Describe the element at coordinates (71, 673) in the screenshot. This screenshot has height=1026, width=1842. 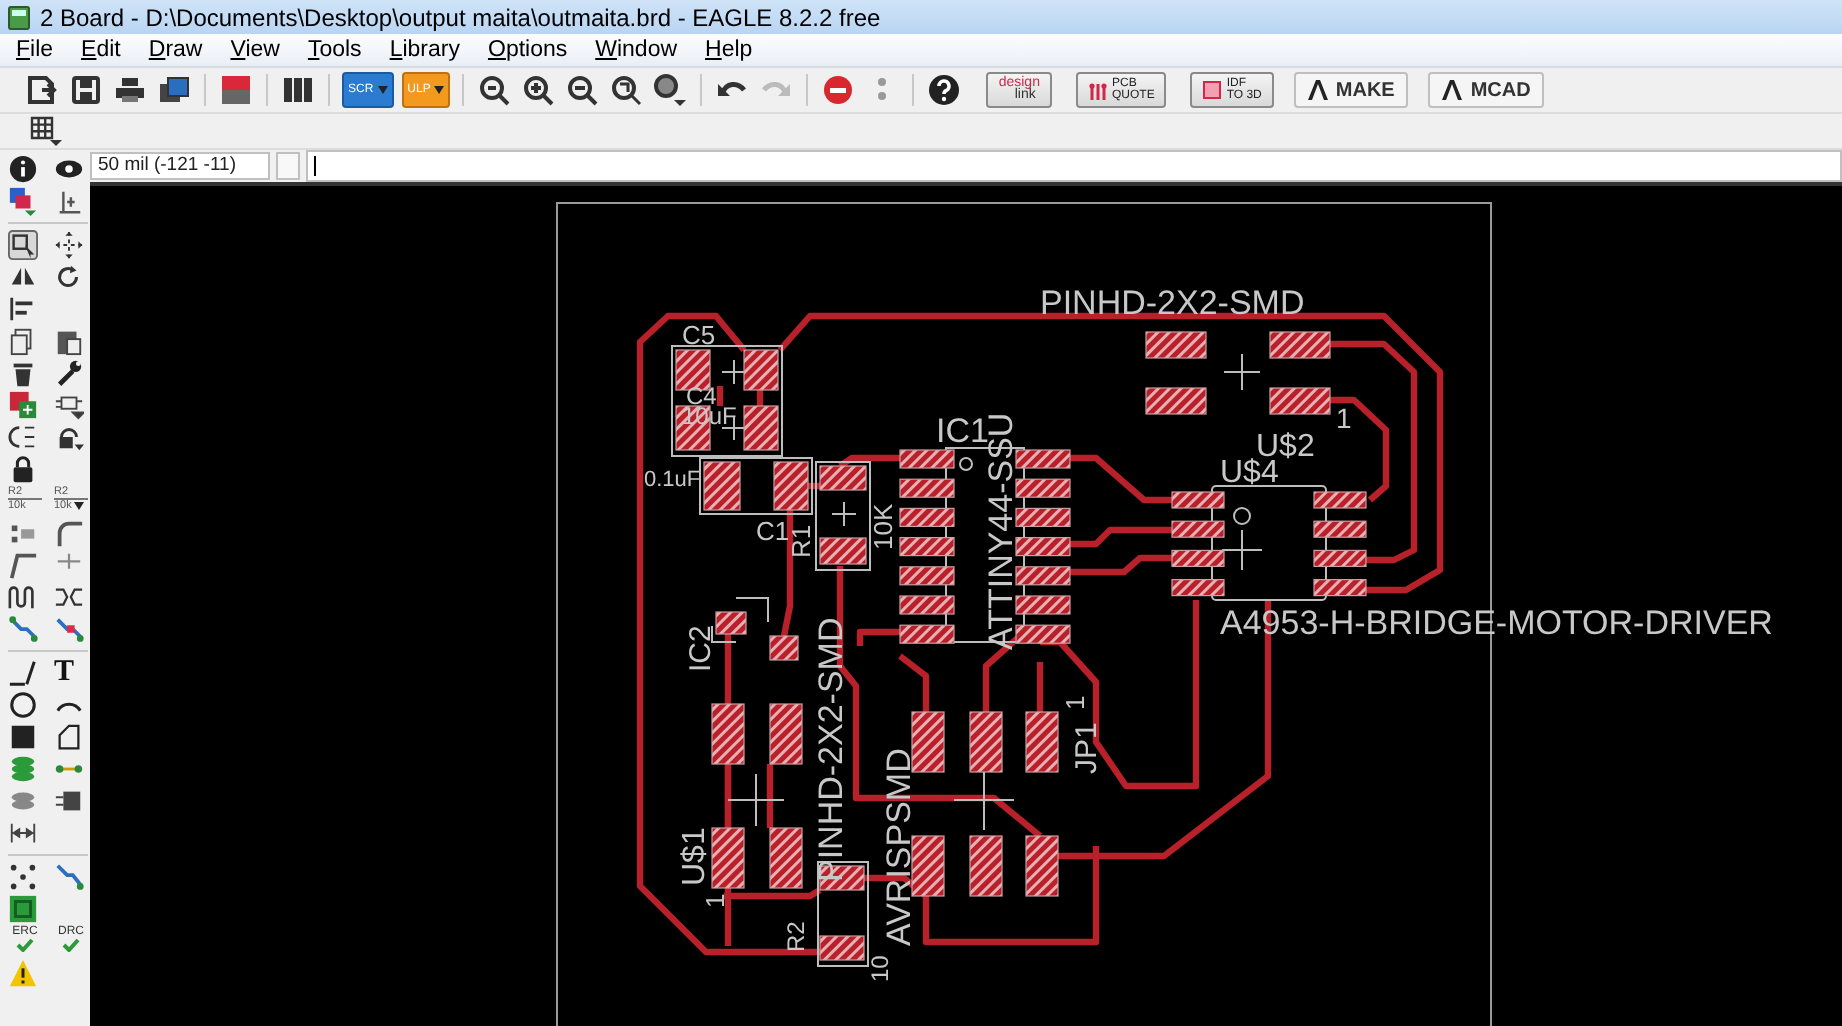
I see `text-tool: T` at that location.